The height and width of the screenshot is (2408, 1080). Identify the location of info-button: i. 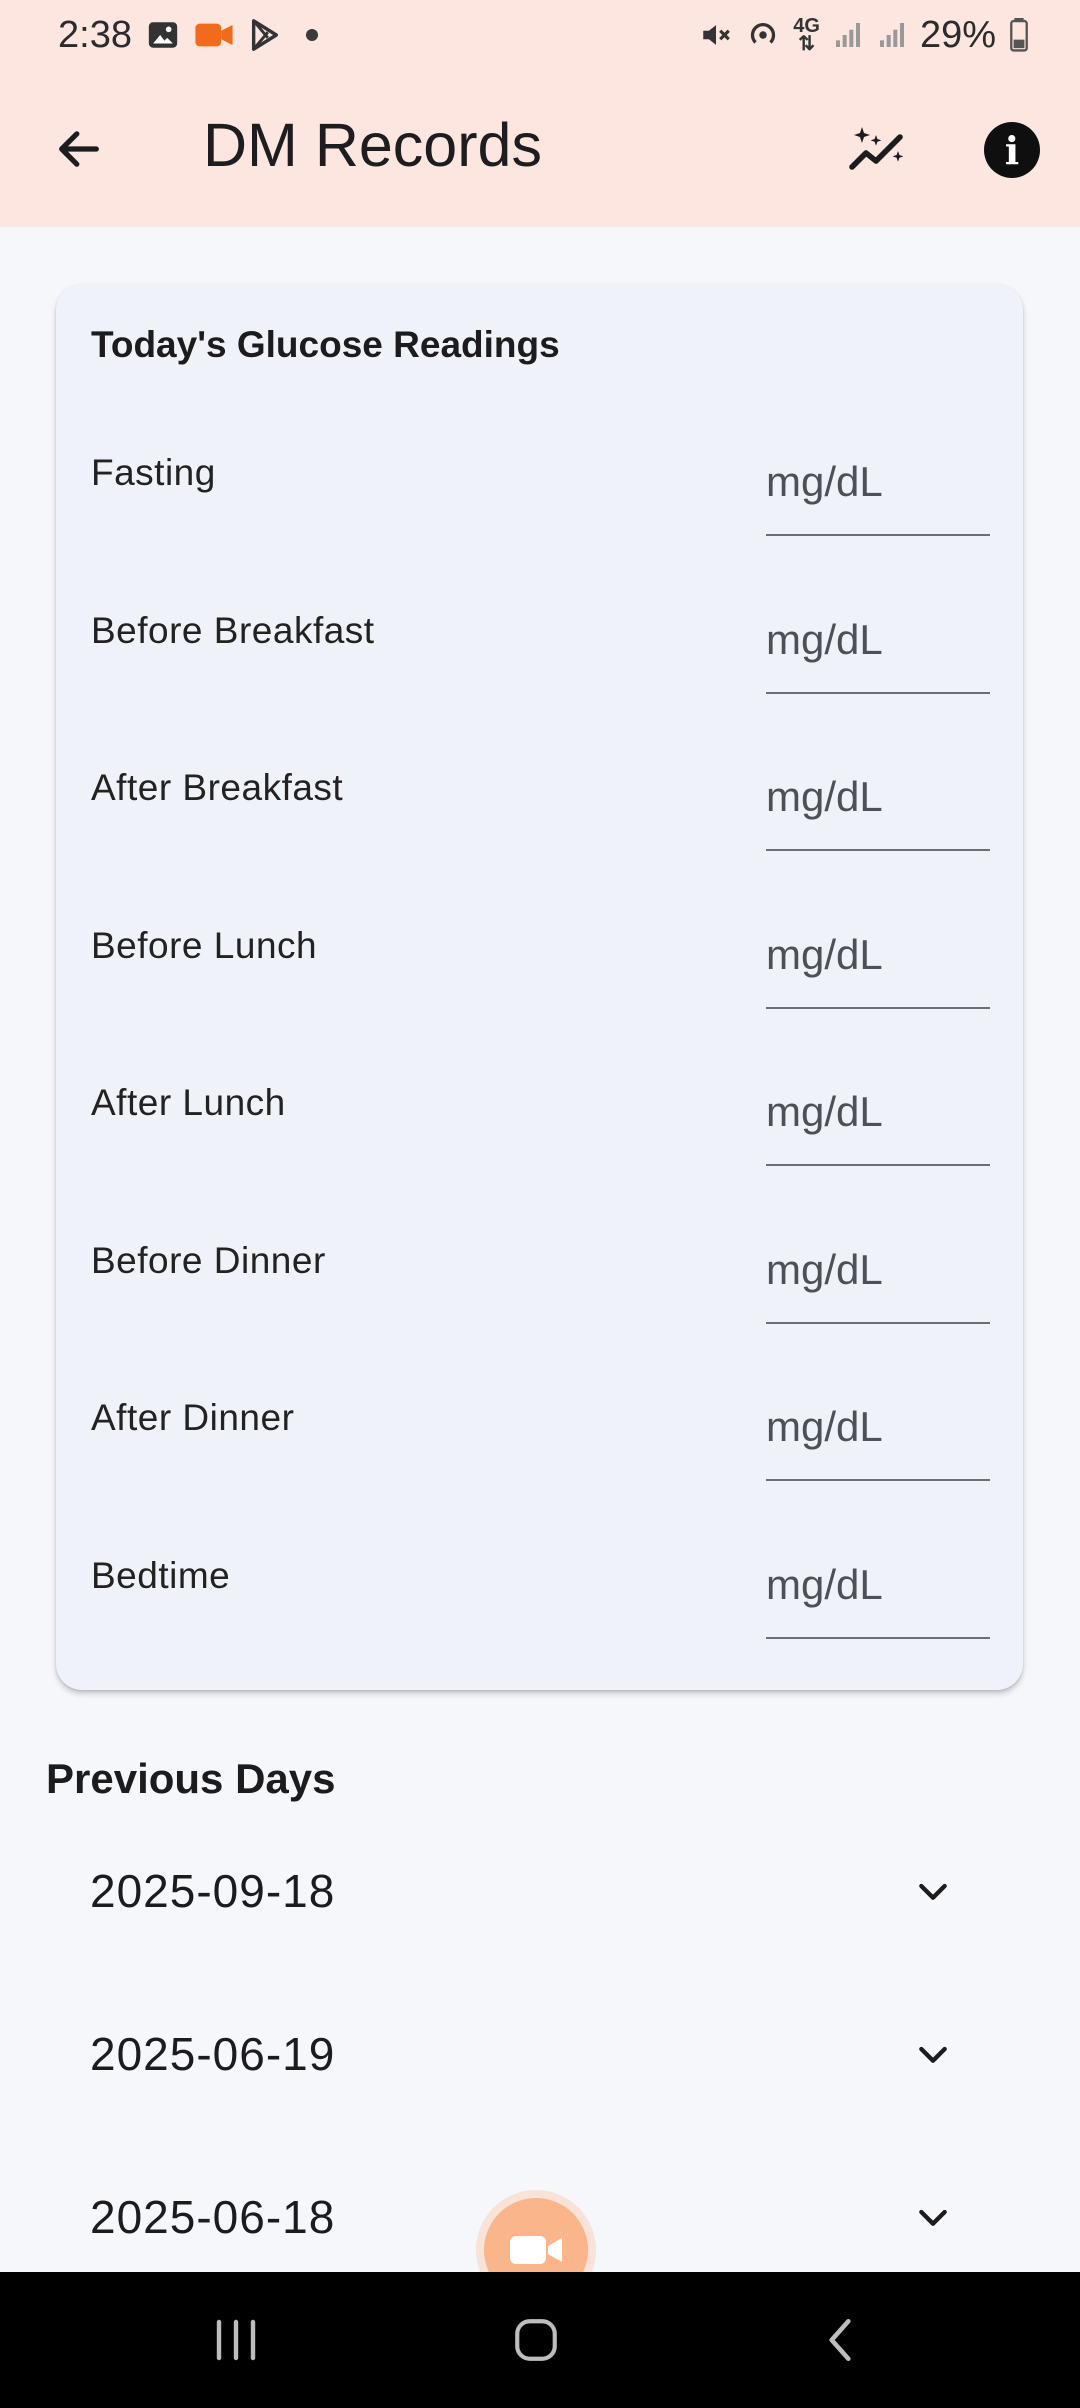
(1012, 150).